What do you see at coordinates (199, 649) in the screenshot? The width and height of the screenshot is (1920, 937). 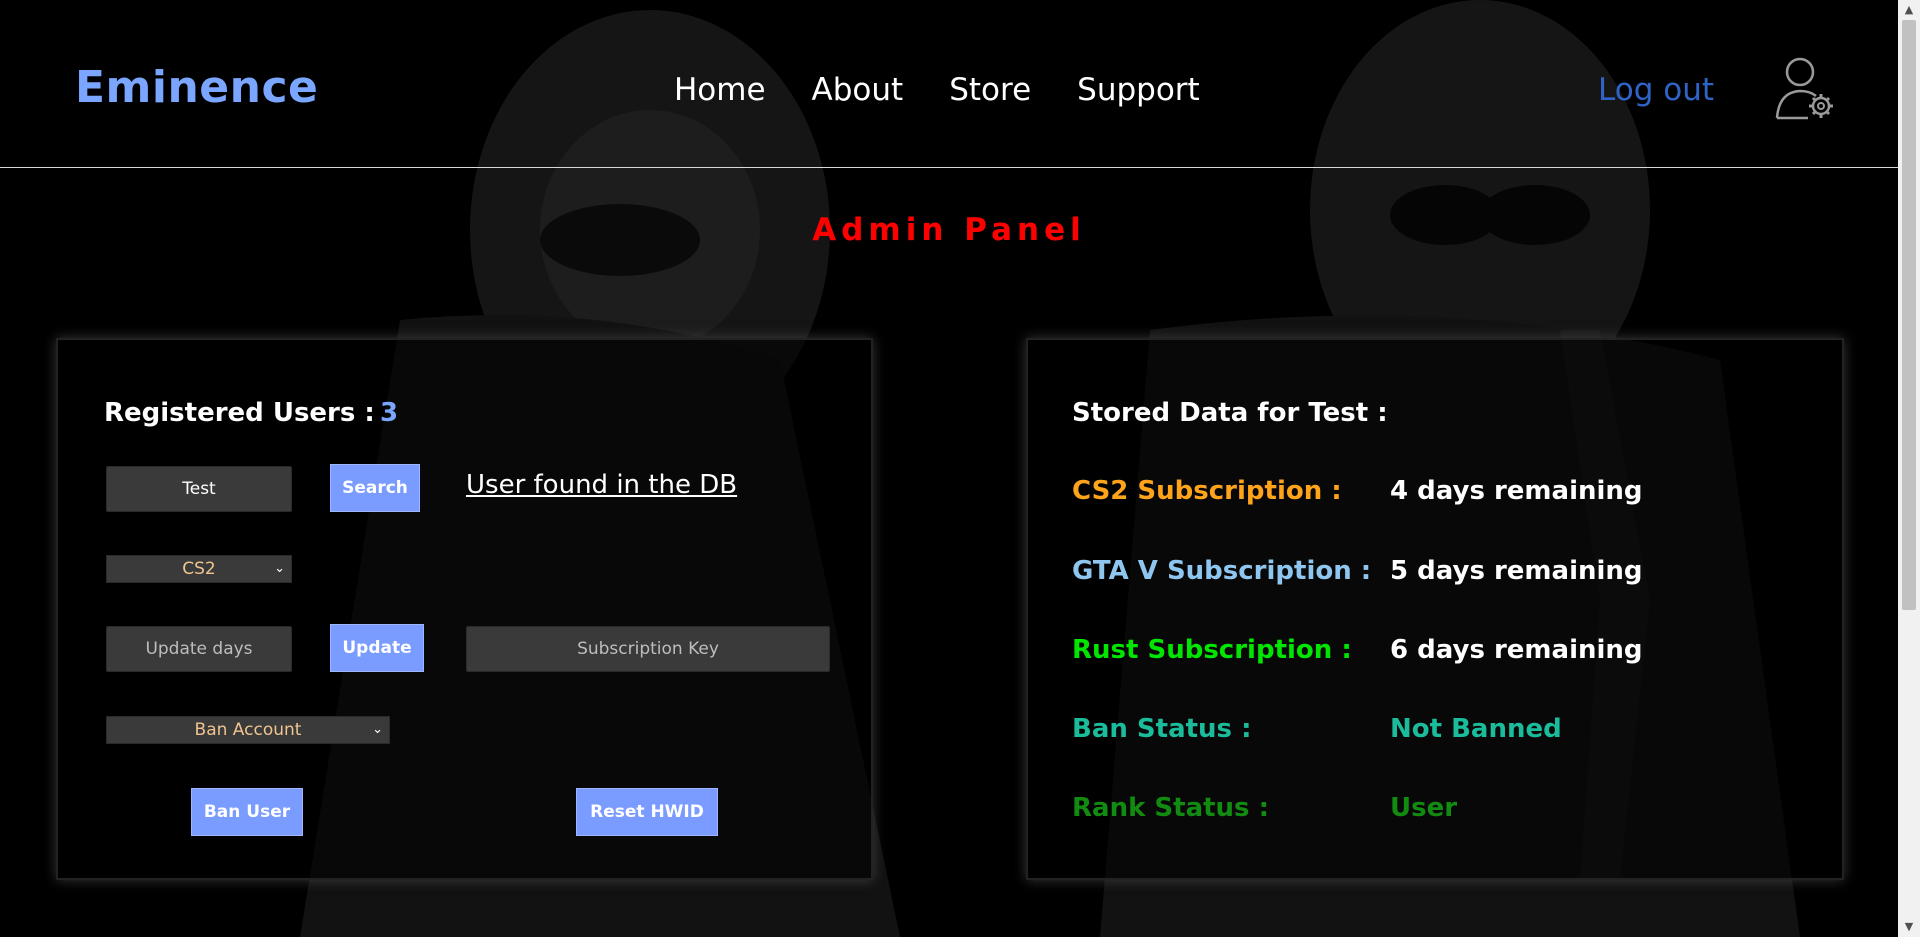 I see `update-days-input` at bounding box center [199, 649].